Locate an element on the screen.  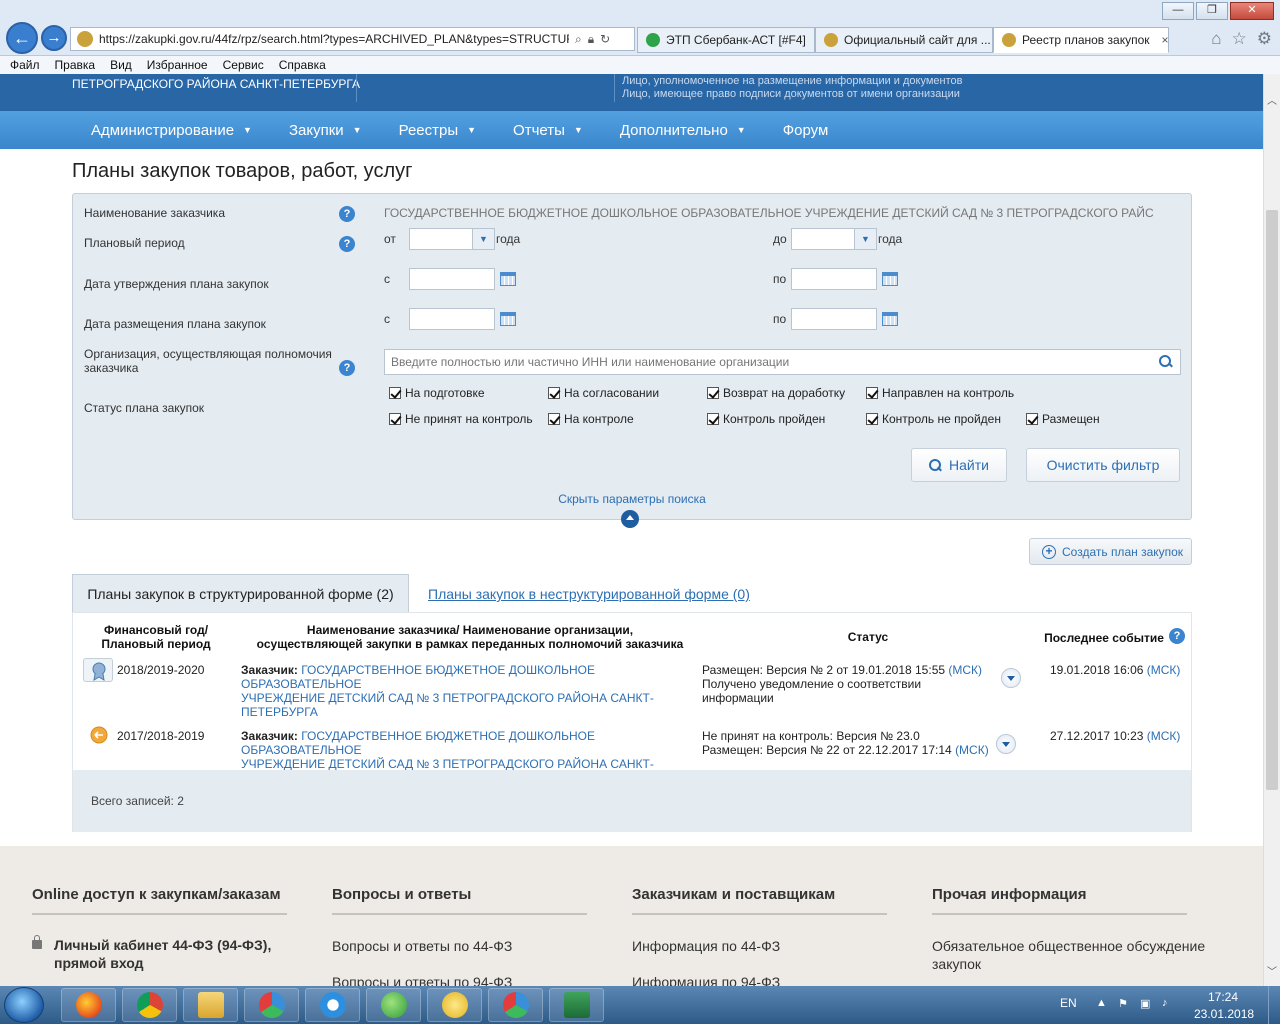
nav-additional: Дополнительно ▼ is located at coordinates (683, 130).